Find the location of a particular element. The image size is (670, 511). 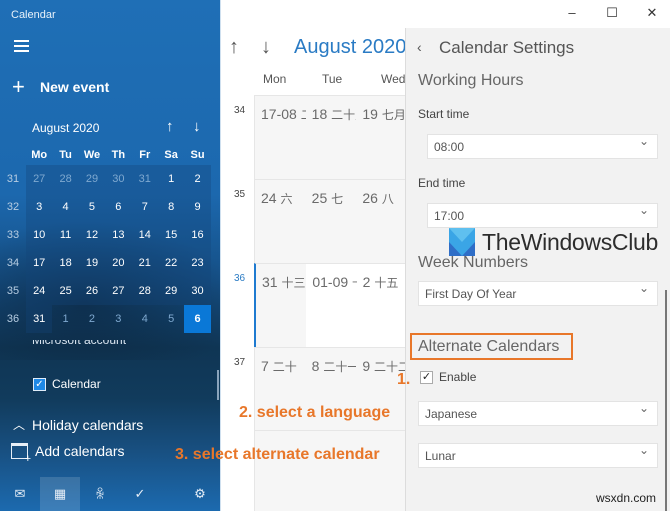

mini-day: 25 is located at coordinates (65, 291).